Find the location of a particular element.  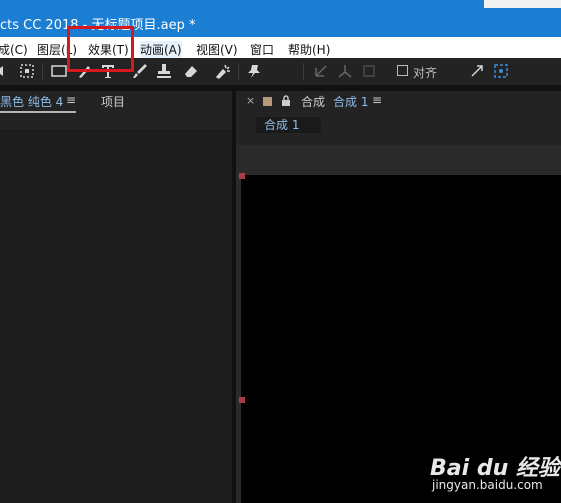

layer-handle-top-left is located at coordinates (242, 176).